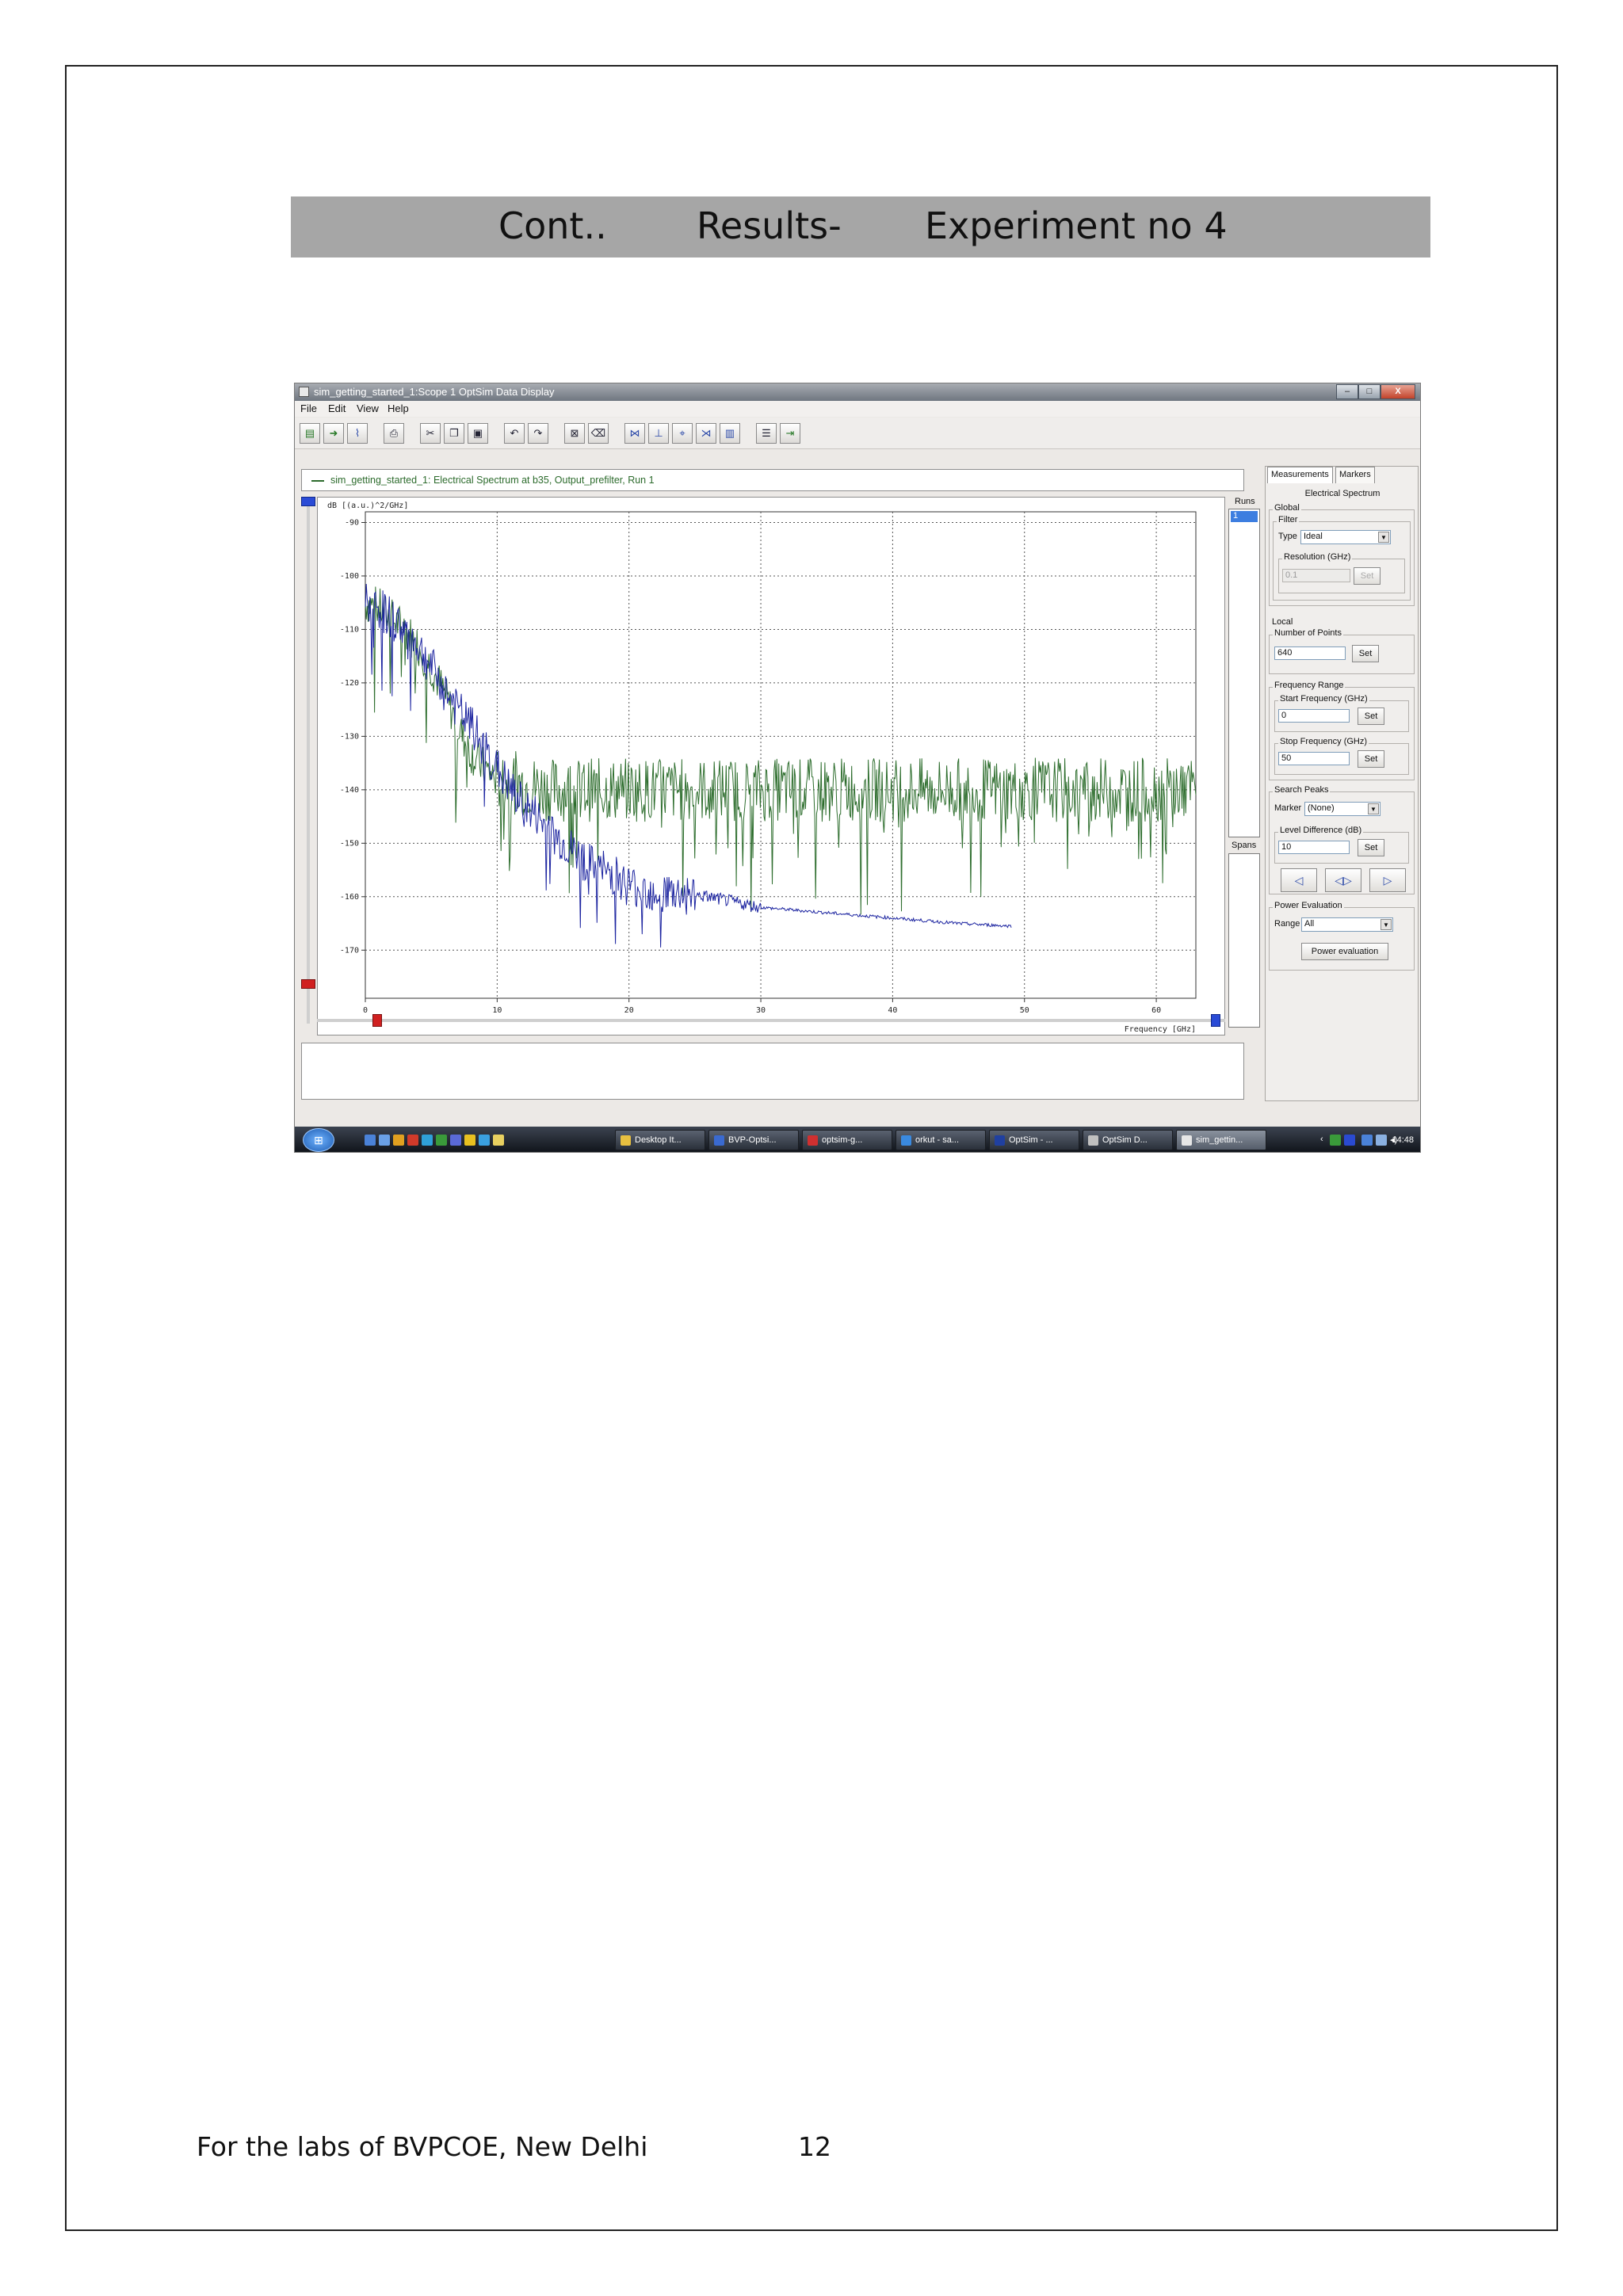  Describe the element at coordinates (1342, 809) in the screenshot. I see `marker-select: (None) ▼` at that location.